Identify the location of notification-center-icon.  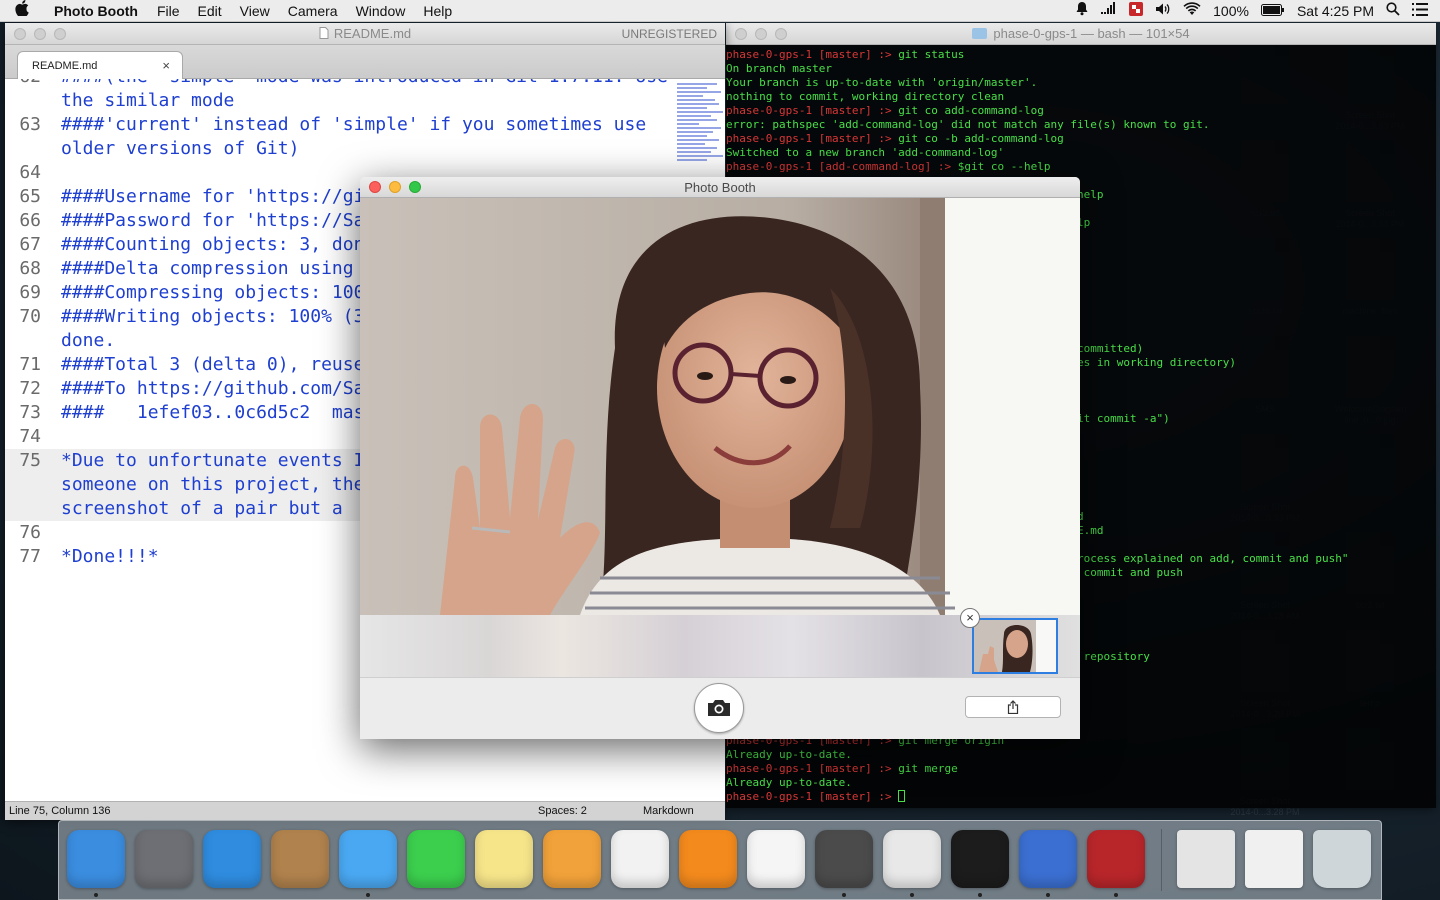
(1420, 11).